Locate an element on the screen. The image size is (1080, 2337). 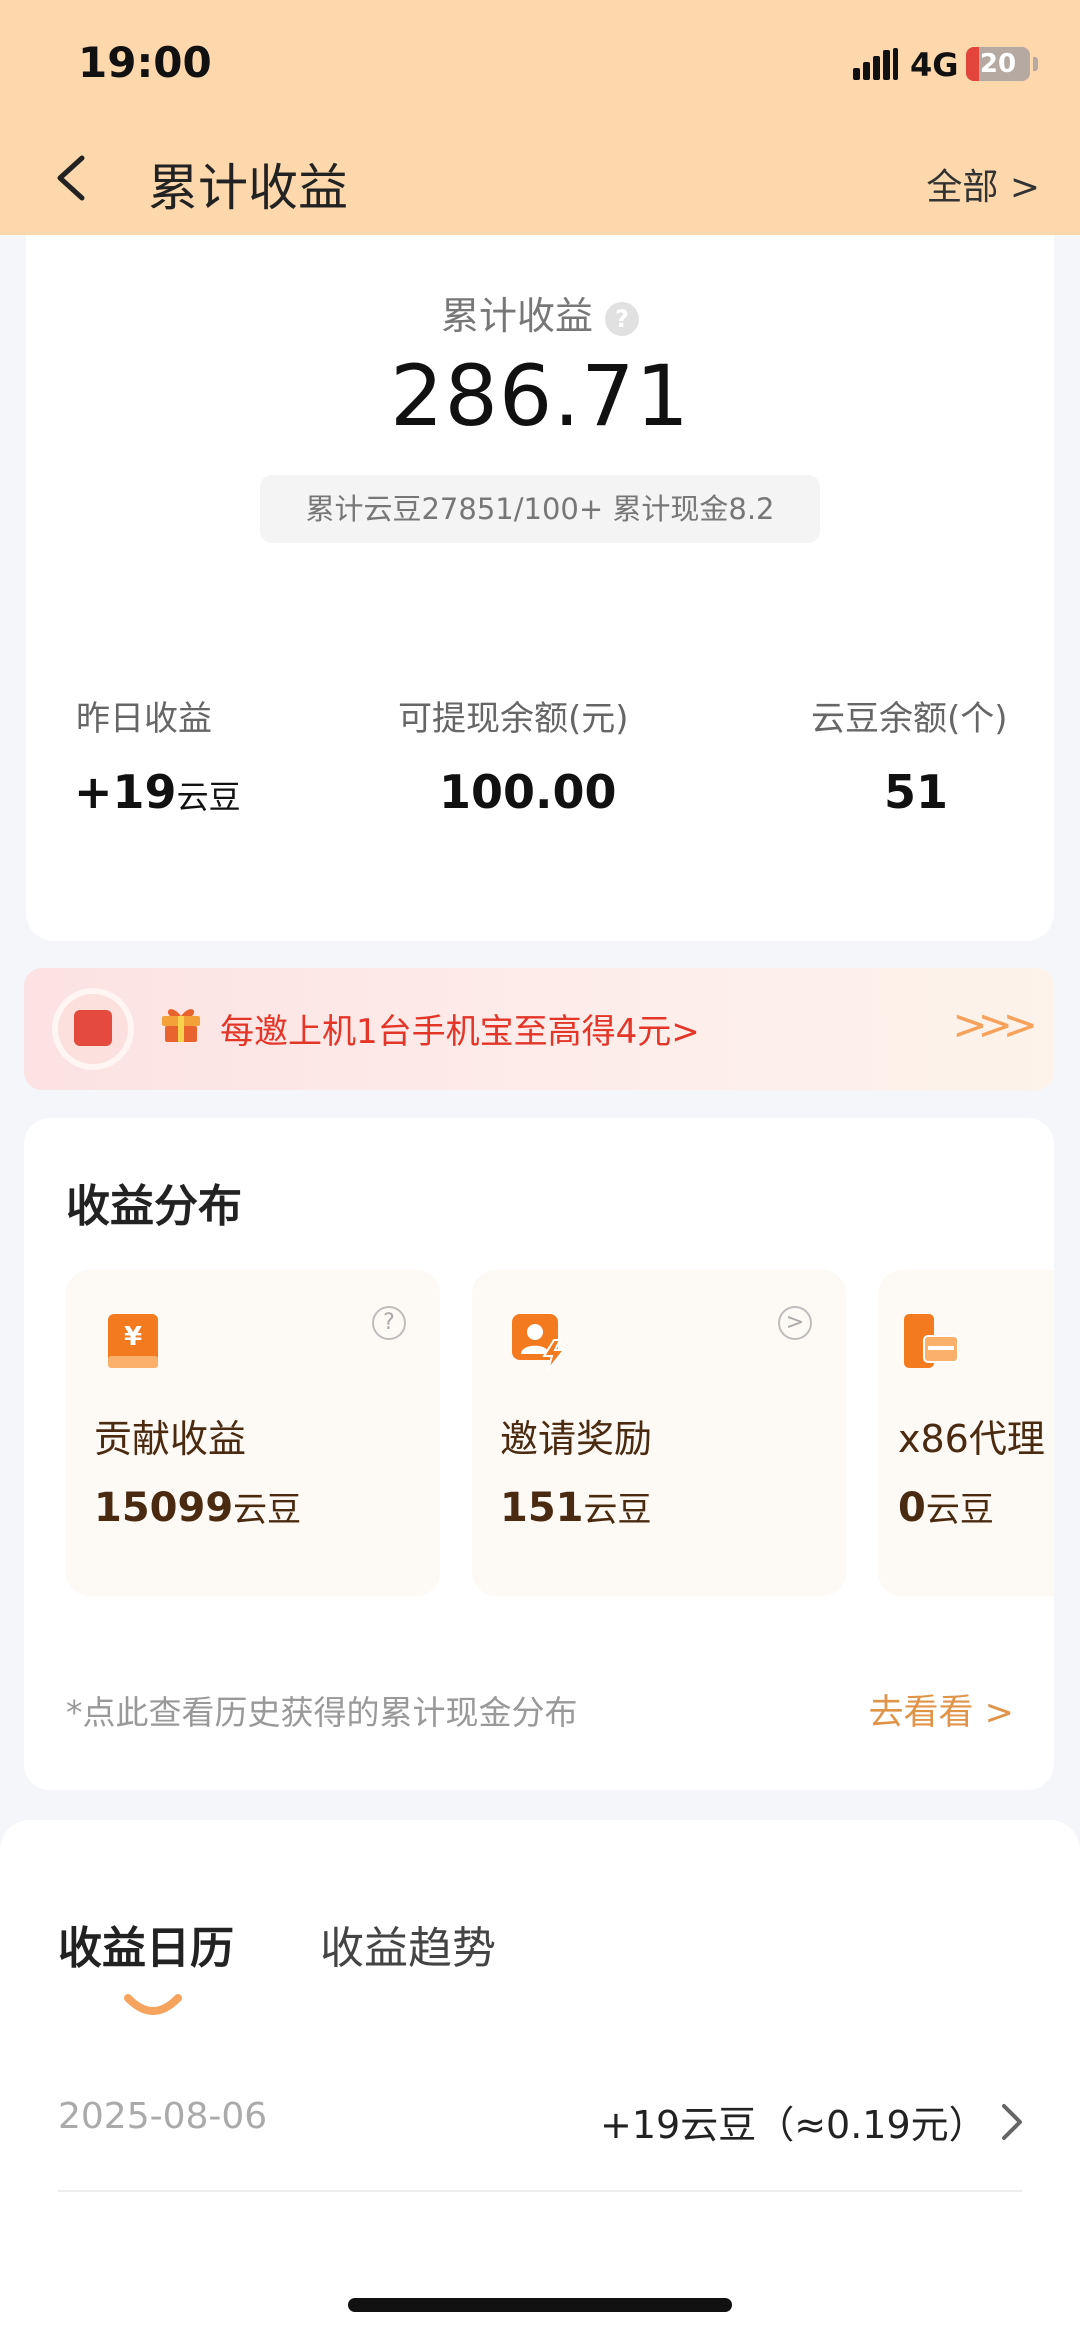
yesterday-earnings-value: +19云豆 is located at coordinates (157, 792).